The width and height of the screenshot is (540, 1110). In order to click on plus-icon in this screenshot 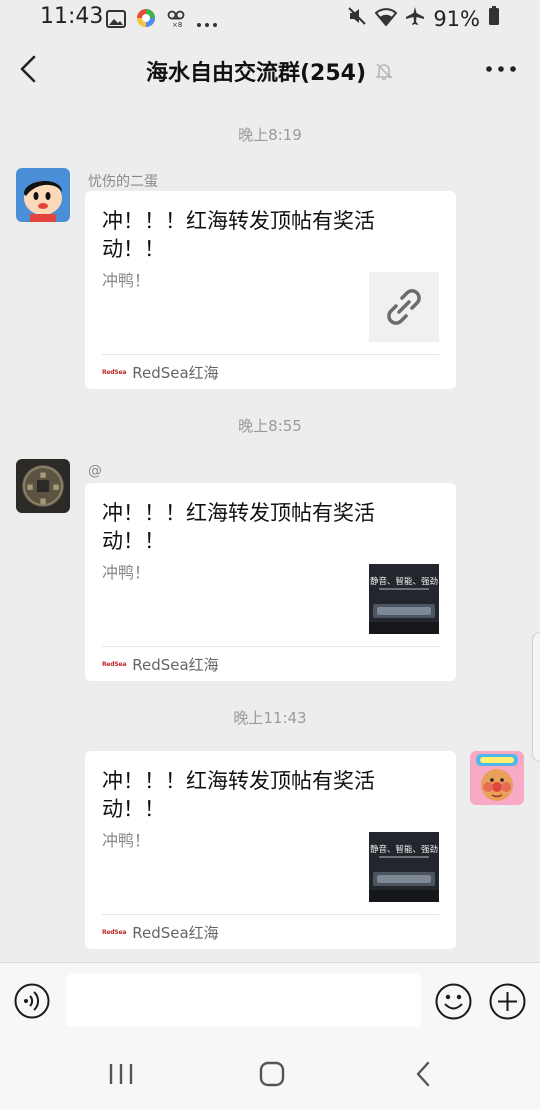, I will do `click(507, 1001)`.